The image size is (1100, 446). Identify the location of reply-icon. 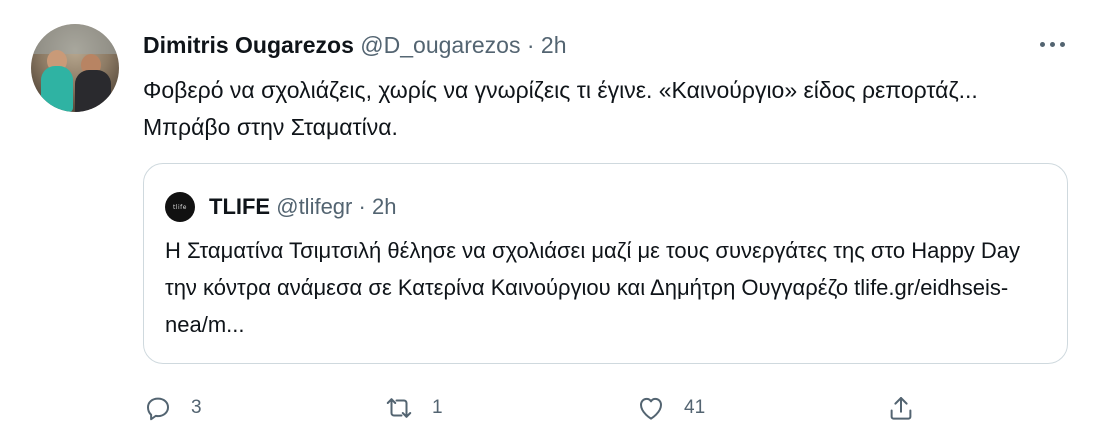
(158, 409).